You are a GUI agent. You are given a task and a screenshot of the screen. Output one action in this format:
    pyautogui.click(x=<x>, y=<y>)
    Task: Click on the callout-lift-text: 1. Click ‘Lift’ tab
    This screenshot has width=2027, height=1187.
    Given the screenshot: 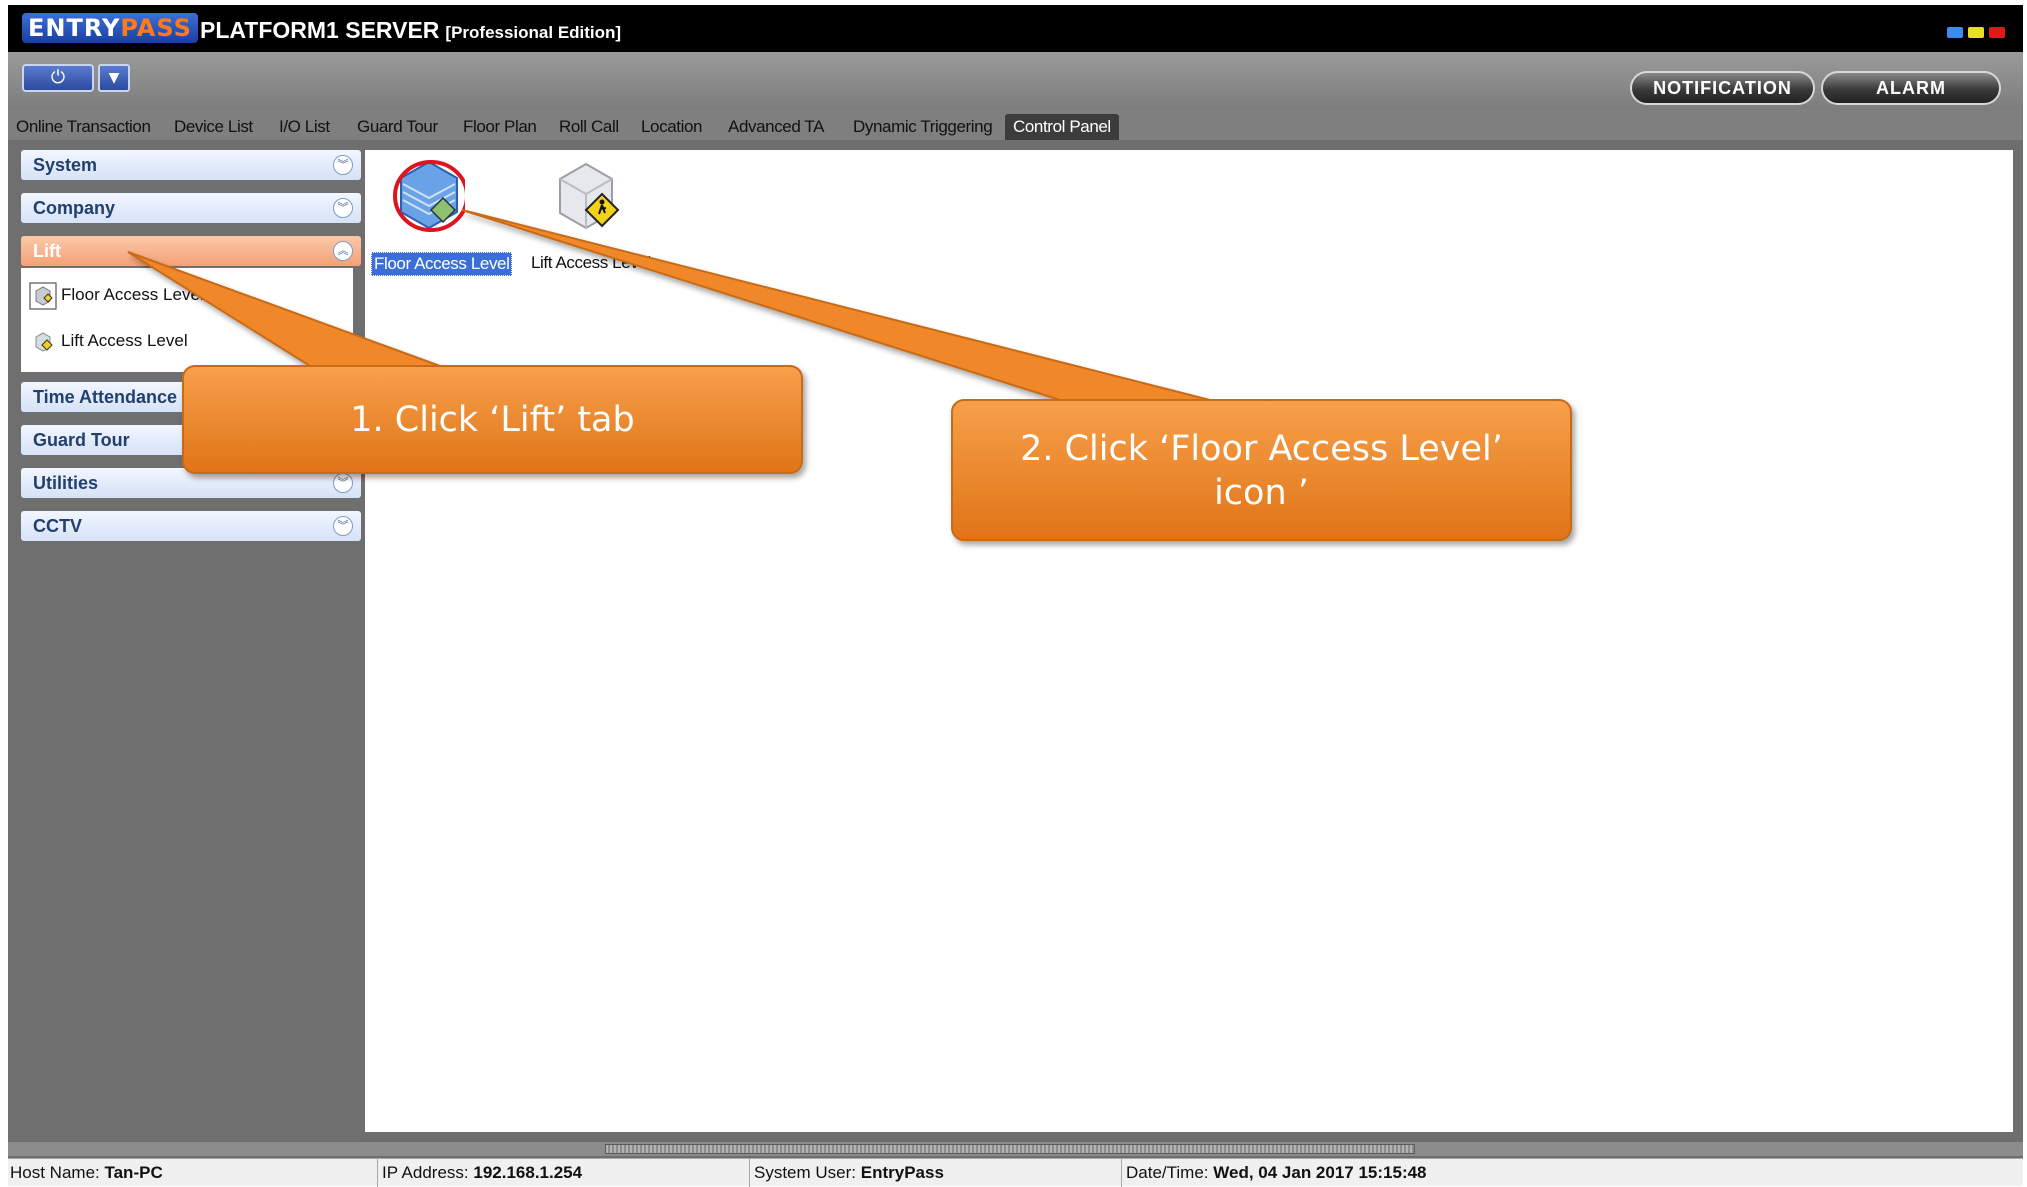 What is the action you would take?
    pyautogui.click(x=492, y=420)
    